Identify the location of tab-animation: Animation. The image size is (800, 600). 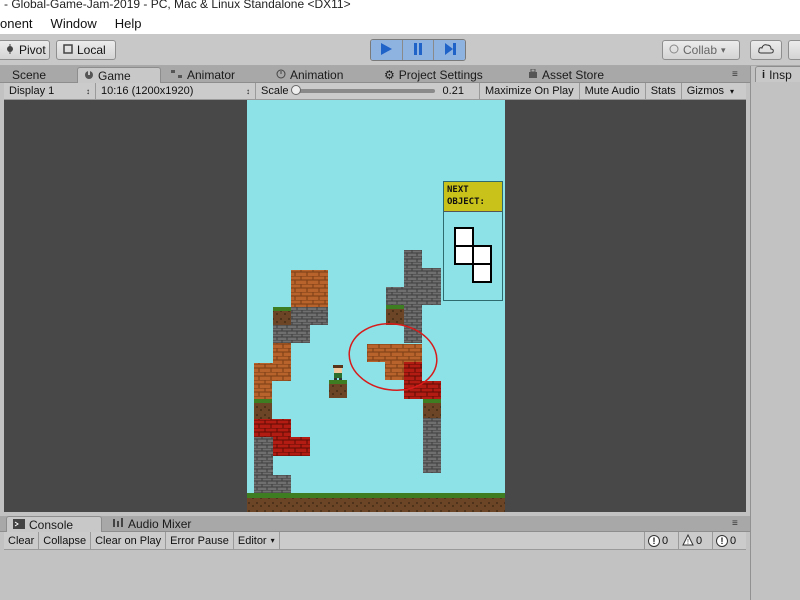
(309, 75).